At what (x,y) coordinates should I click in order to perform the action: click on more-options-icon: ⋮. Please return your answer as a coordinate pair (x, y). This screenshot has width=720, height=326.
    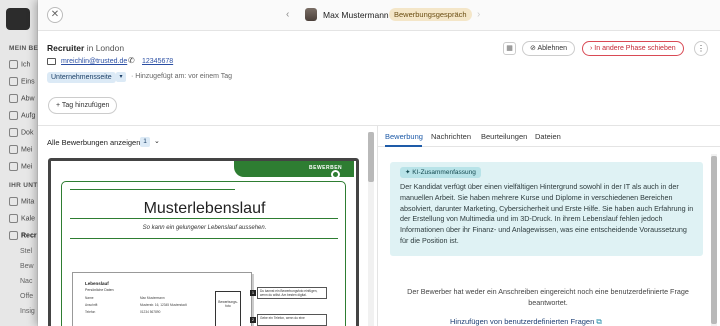
    Looking at the image, I should click on (701, 48).